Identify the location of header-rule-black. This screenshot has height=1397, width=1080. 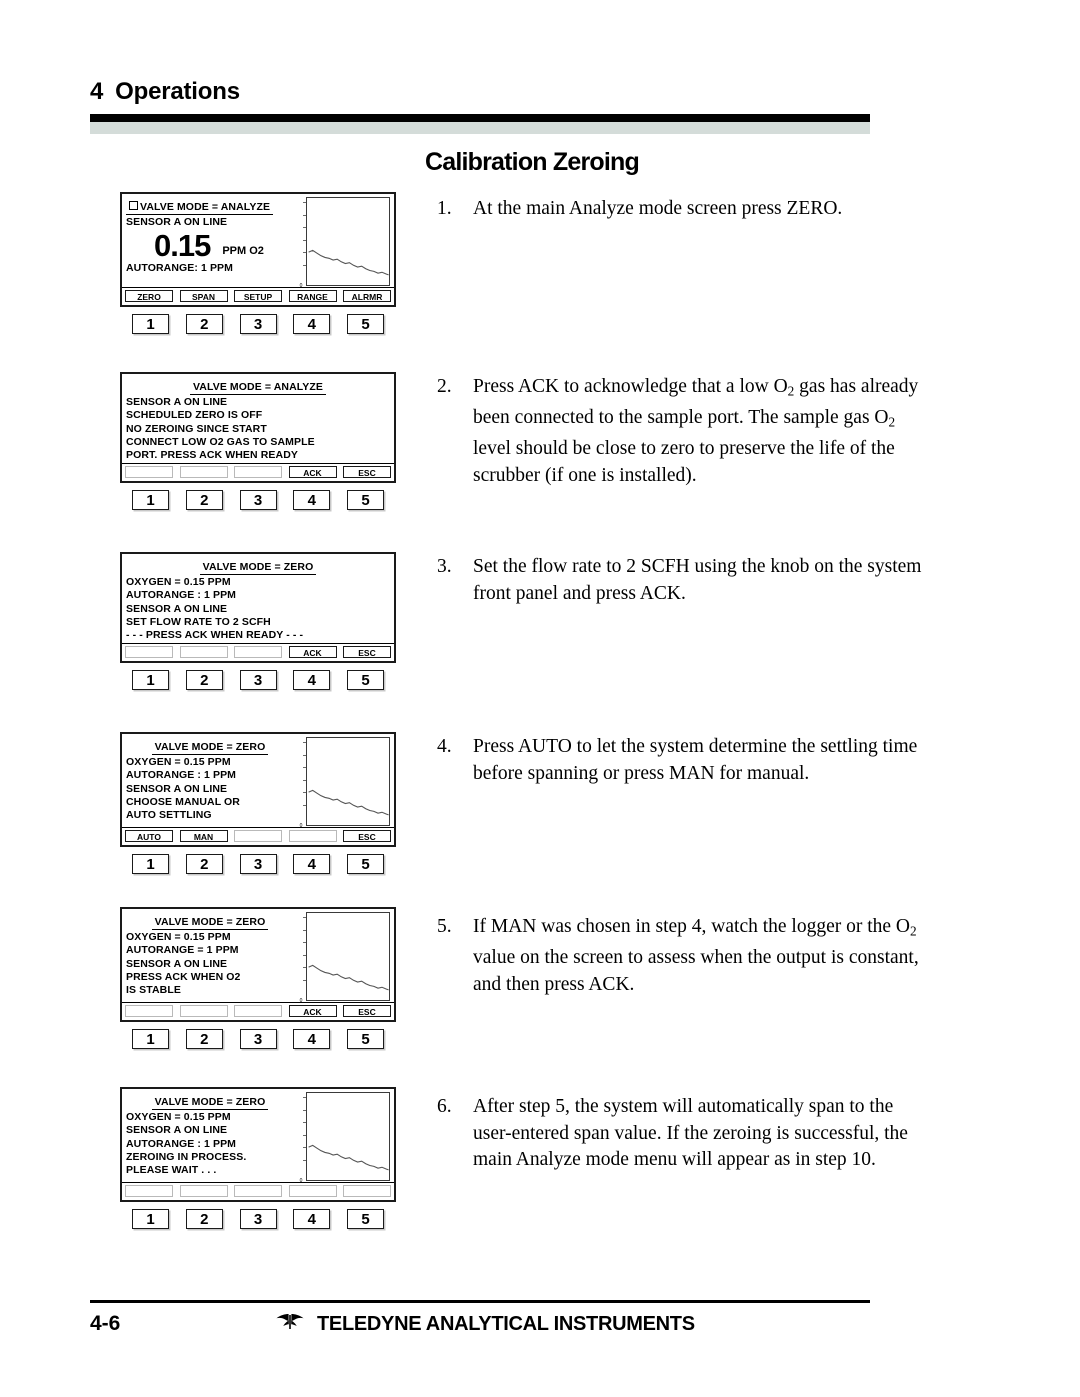
(480, 118).